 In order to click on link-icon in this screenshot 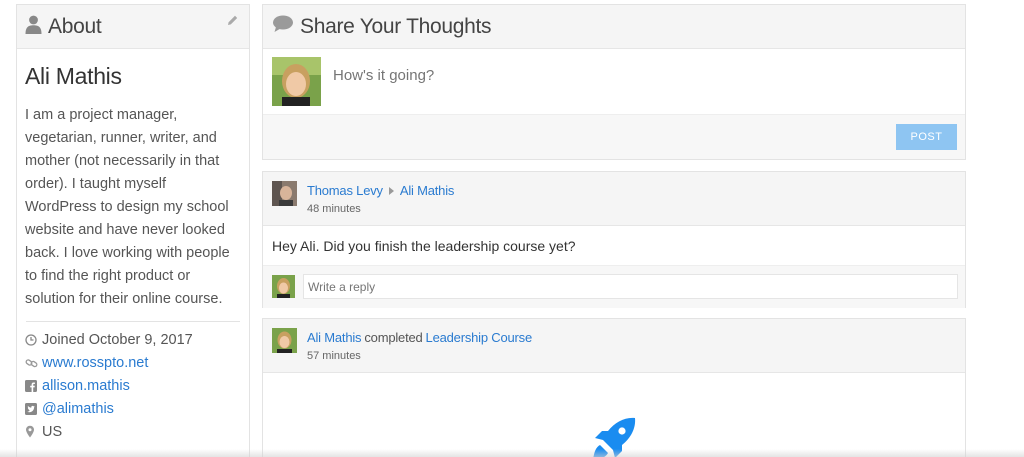, I will do `click(33, 363)`.